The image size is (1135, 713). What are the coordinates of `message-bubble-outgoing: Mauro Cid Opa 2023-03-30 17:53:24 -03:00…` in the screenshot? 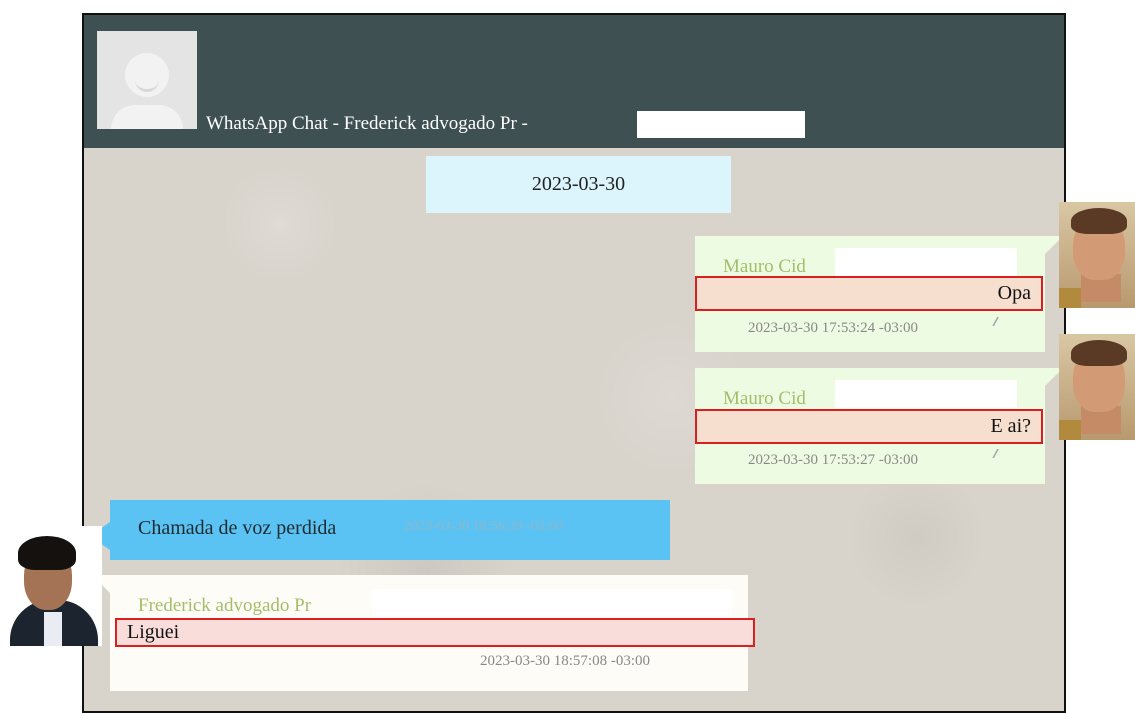 It's located at (879, 294).